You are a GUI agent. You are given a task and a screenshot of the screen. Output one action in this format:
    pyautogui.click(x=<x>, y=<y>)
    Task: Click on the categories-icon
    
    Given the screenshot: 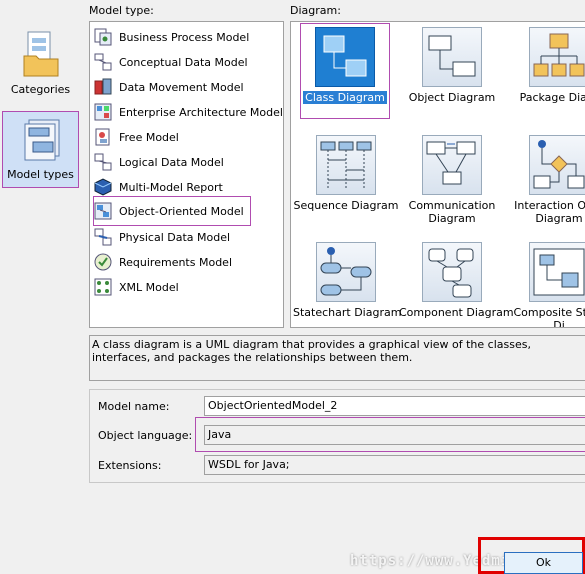 What is the action you would take?
    pyautogui.click(x=40, y=54)
    